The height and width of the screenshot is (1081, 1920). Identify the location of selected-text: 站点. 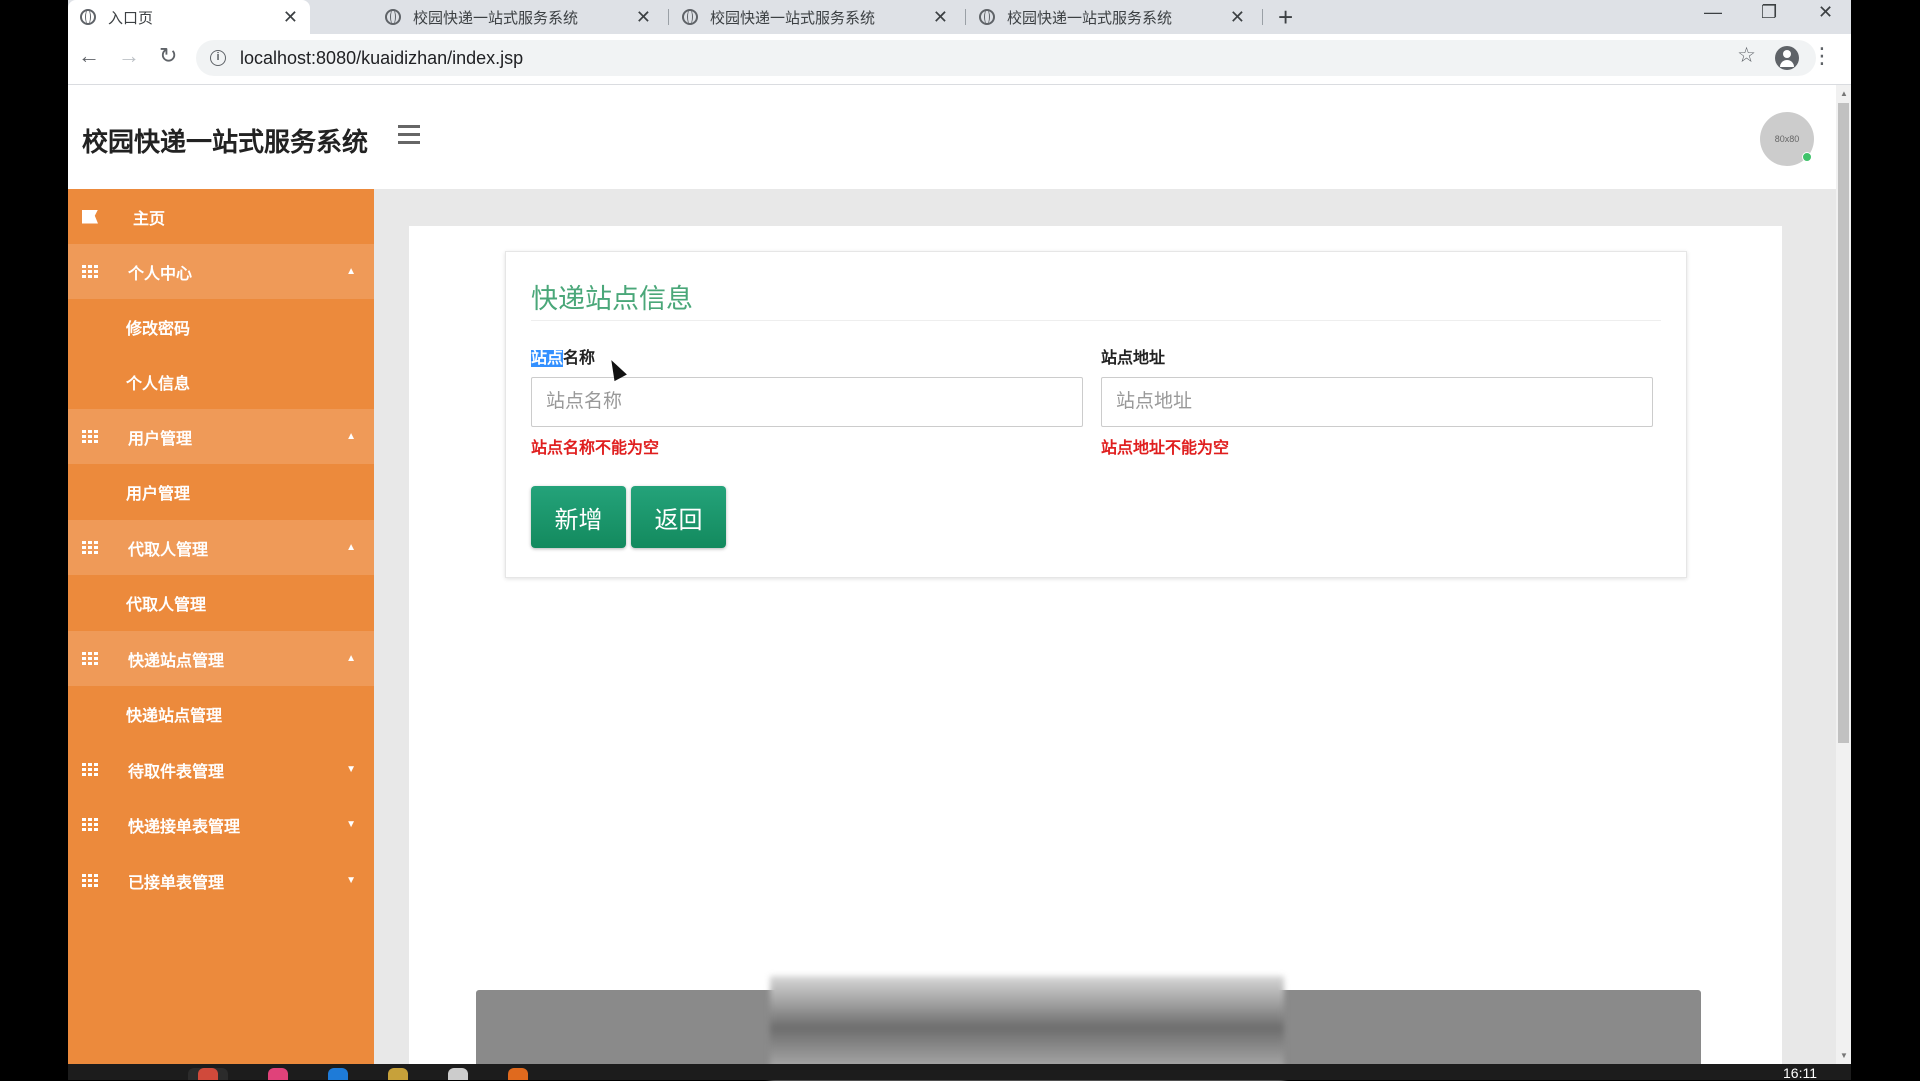
(547, 358).